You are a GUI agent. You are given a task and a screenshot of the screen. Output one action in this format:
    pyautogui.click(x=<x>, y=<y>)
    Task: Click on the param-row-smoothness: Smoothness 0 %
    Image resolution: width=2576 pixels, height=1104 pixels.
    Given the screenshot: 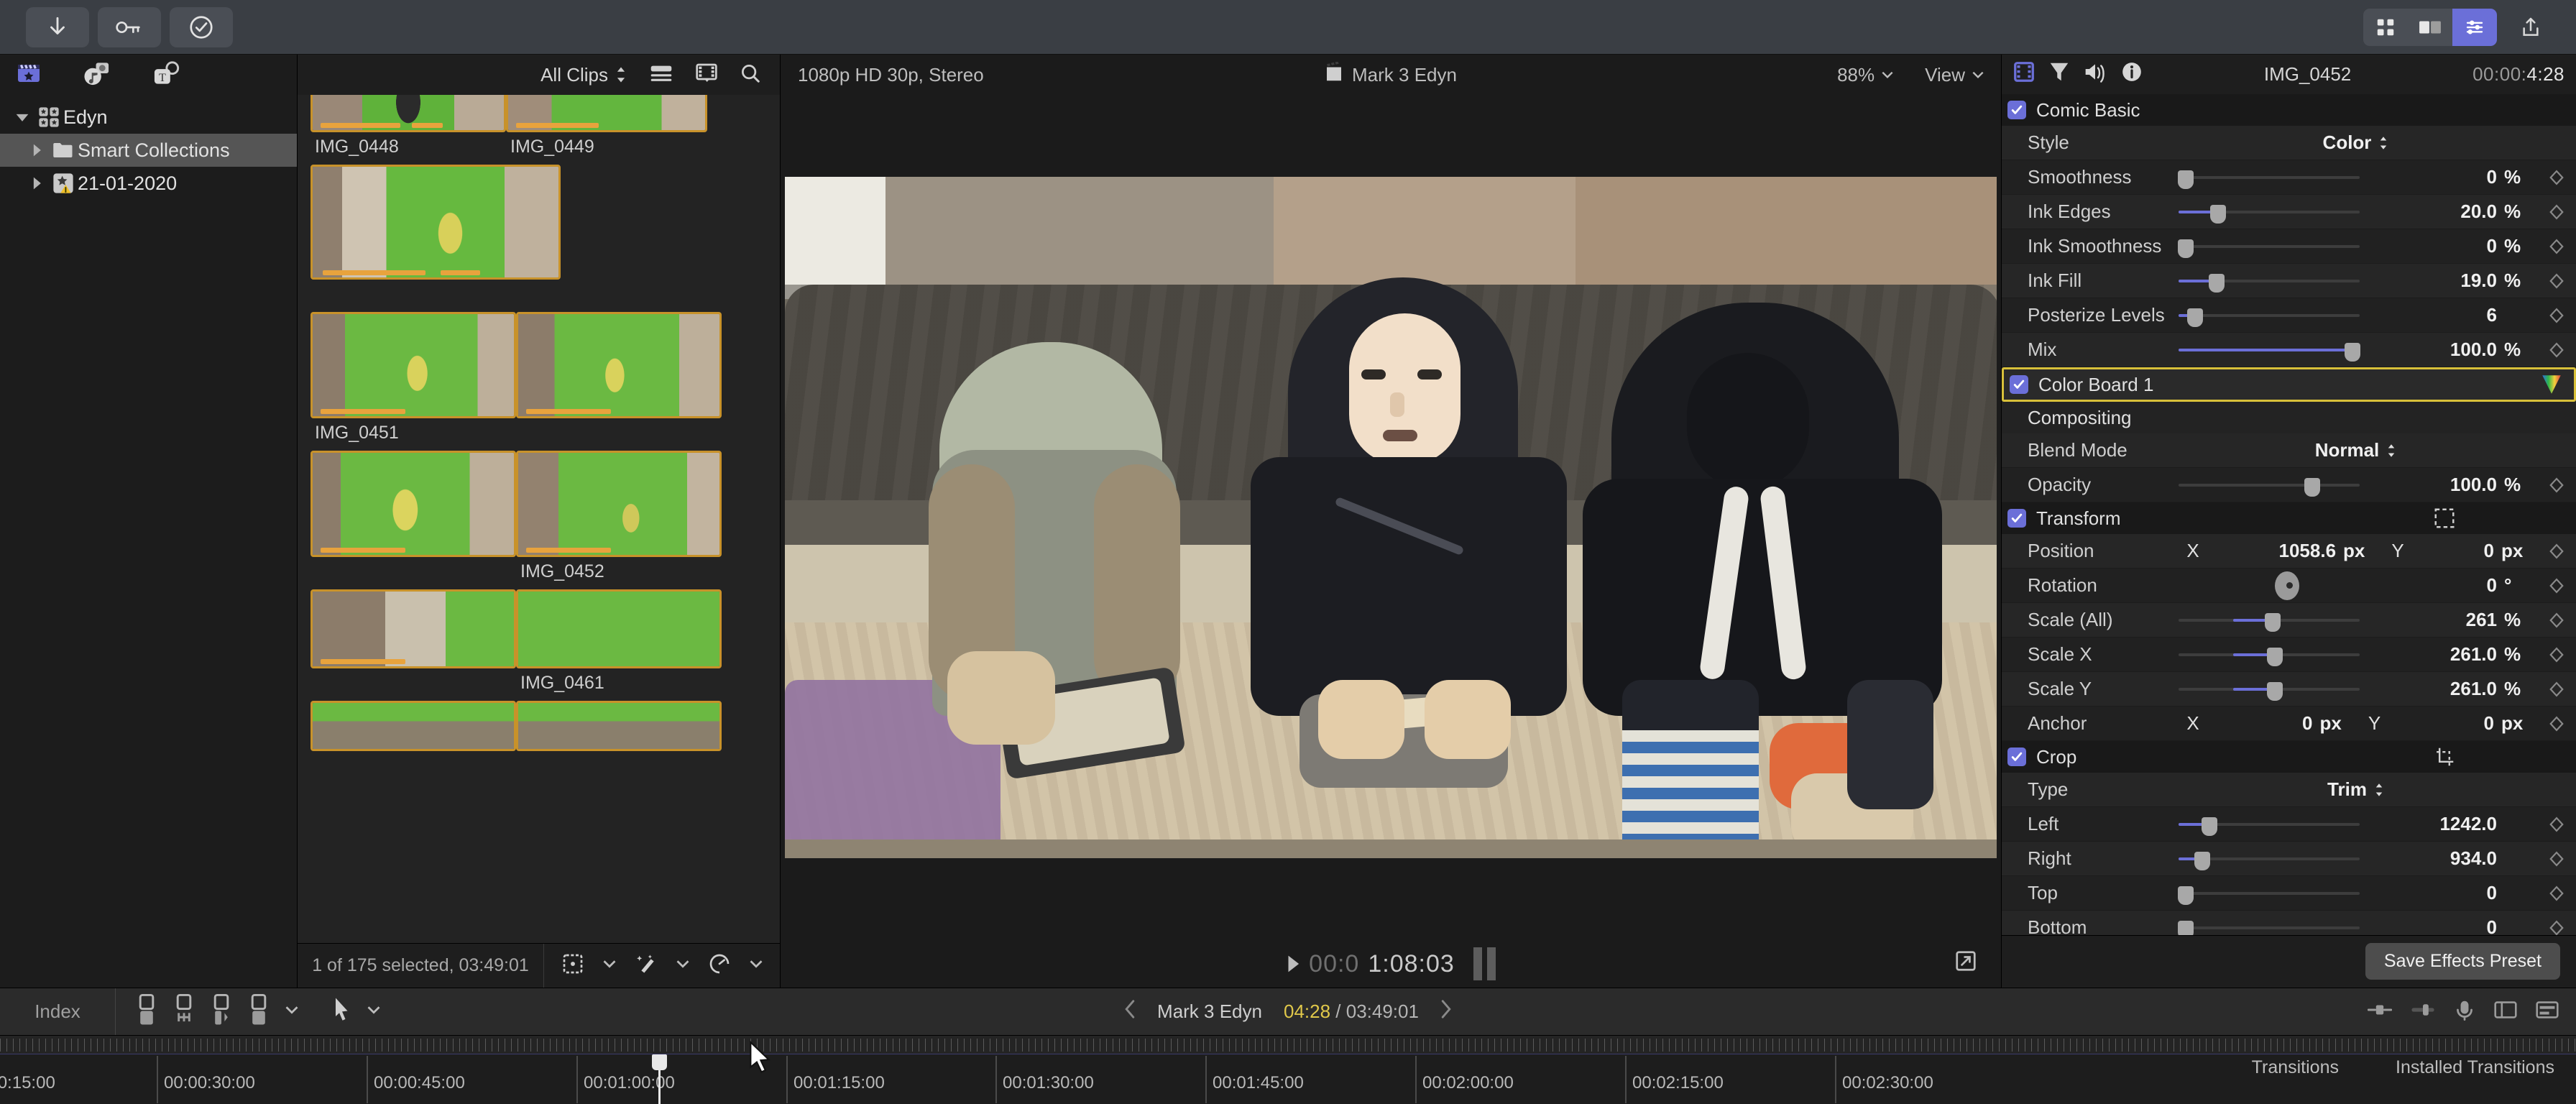 What is the action you would take?
    pyautogui.click(x=2289, y=178)
    